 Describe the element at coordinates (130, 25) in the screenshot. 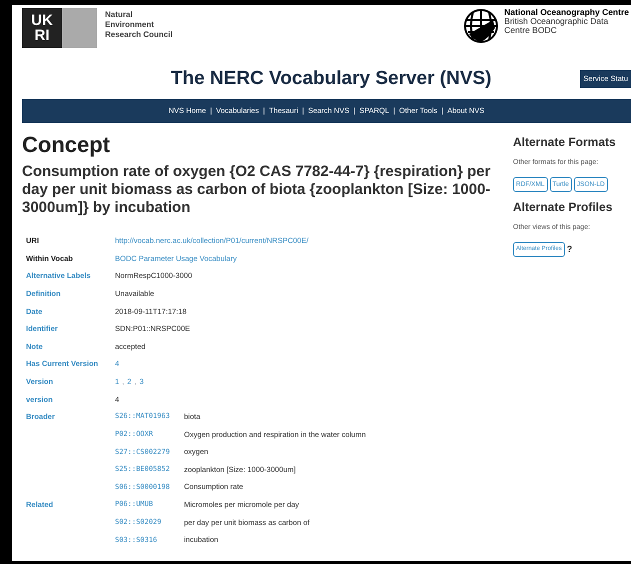

I see `council-name: Environment` at that location.